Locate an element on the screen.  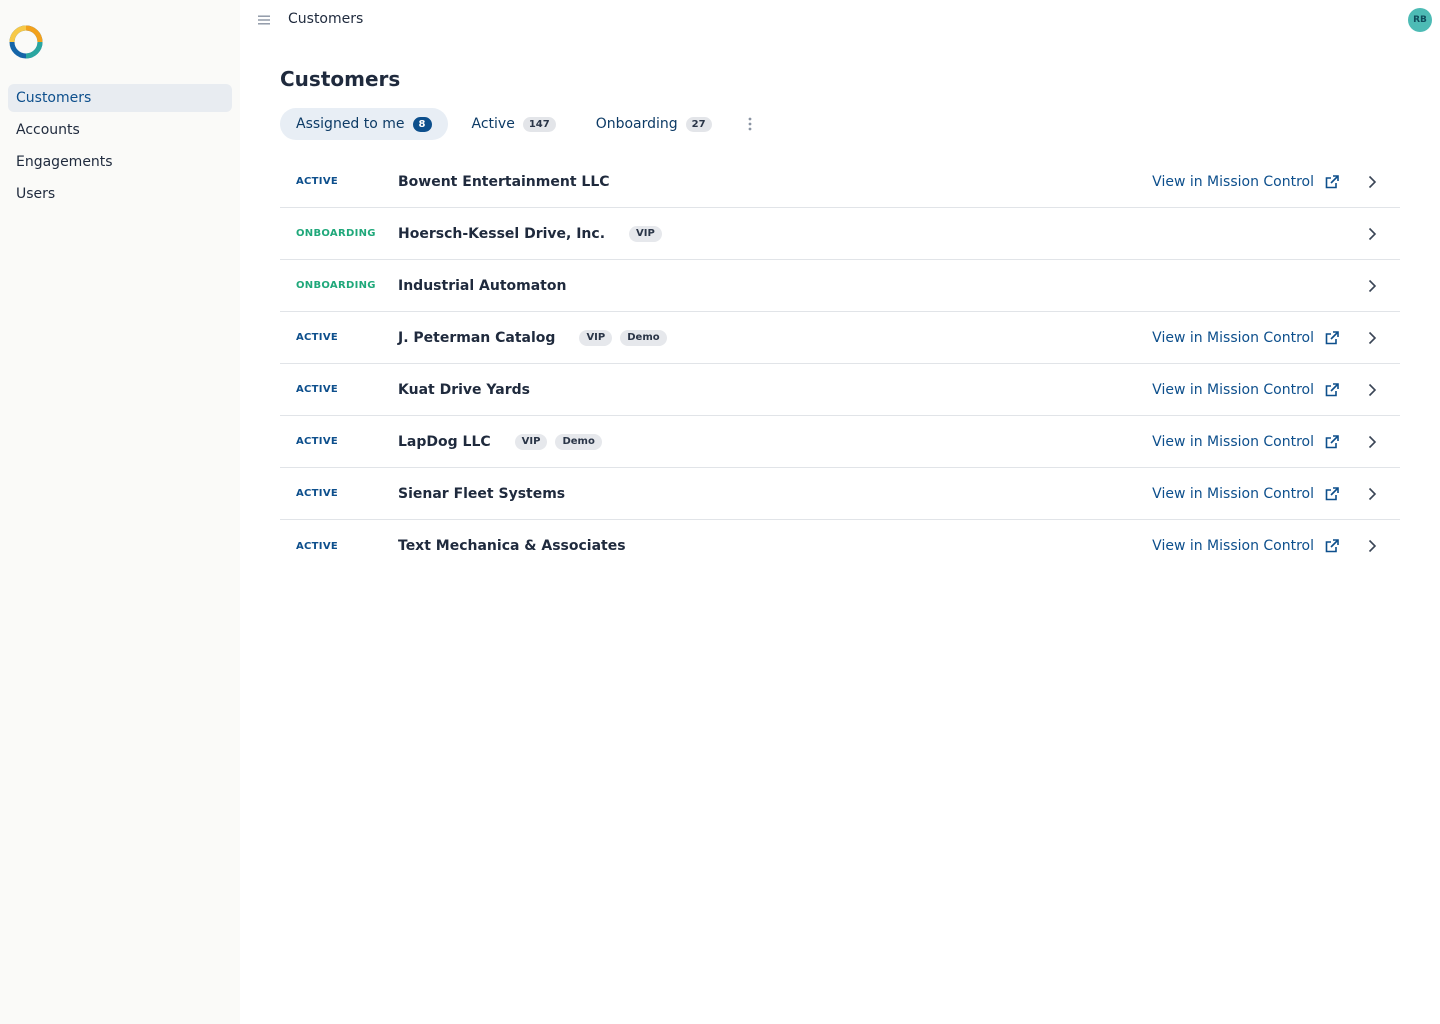
sidebar-item-users: Users is located at coordinates (120, 194).